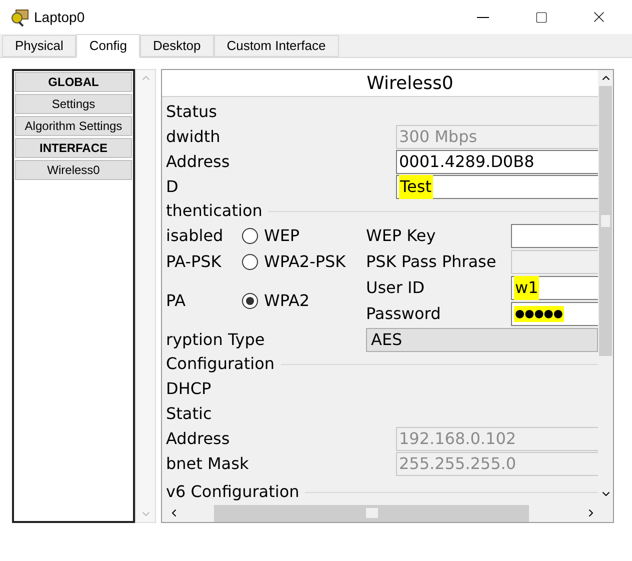 The image size is (632, 561). I want to click on radio-label: WPA2-PSK, so click(305, 262).